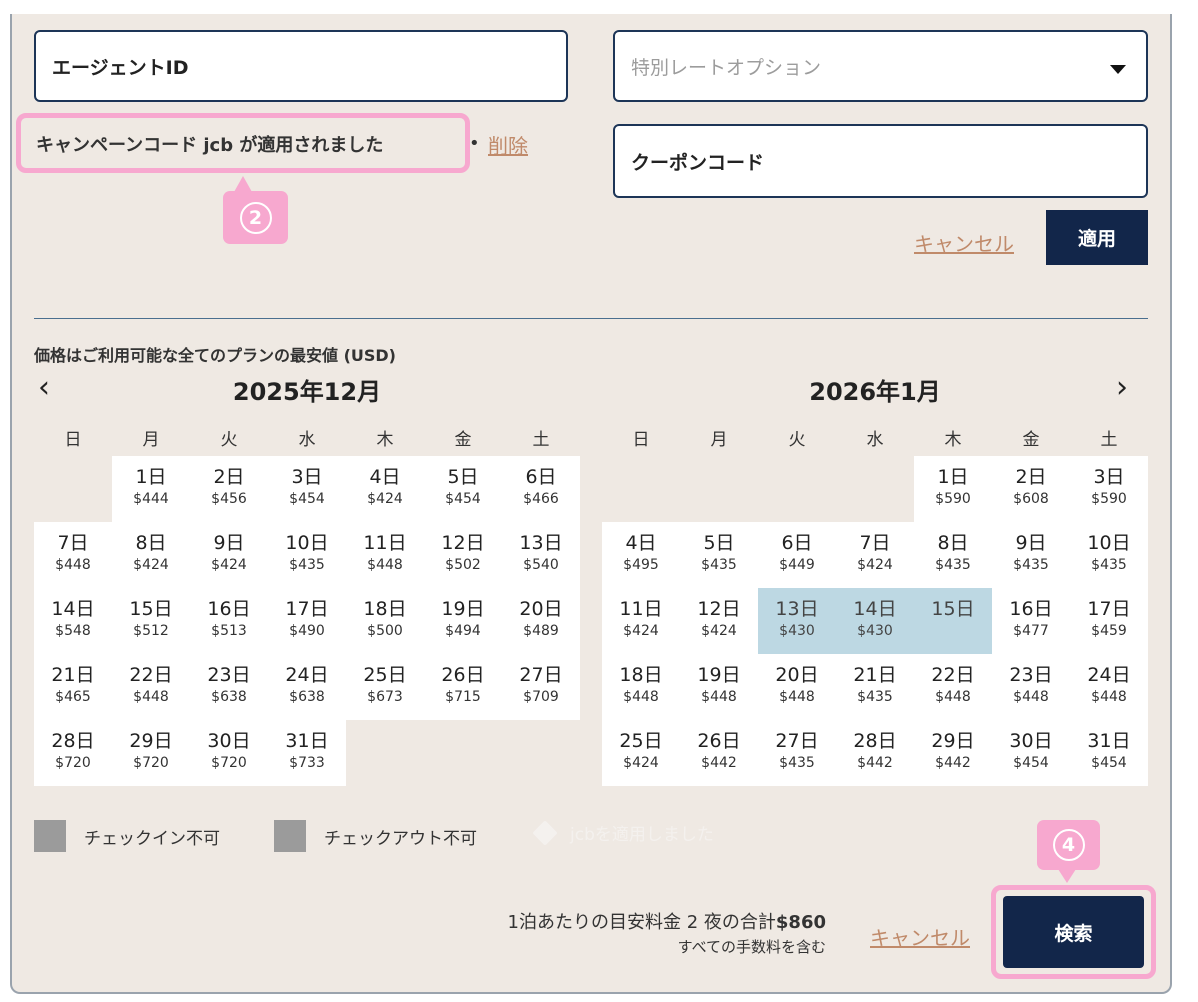  Describe the element at coordinates (797, 631) in the screenshot. I see `day-price: $430` at that location.